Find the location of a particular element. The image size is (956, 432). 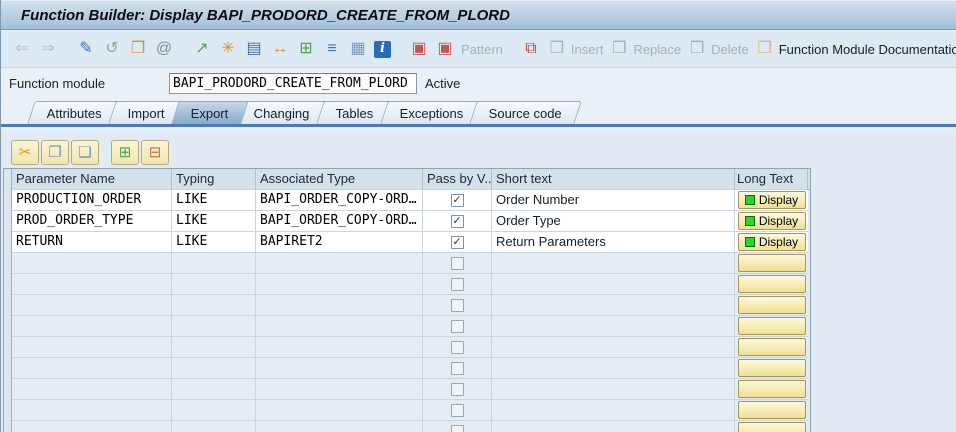

column-header-short: Short text is located at coordinates (613, 179).